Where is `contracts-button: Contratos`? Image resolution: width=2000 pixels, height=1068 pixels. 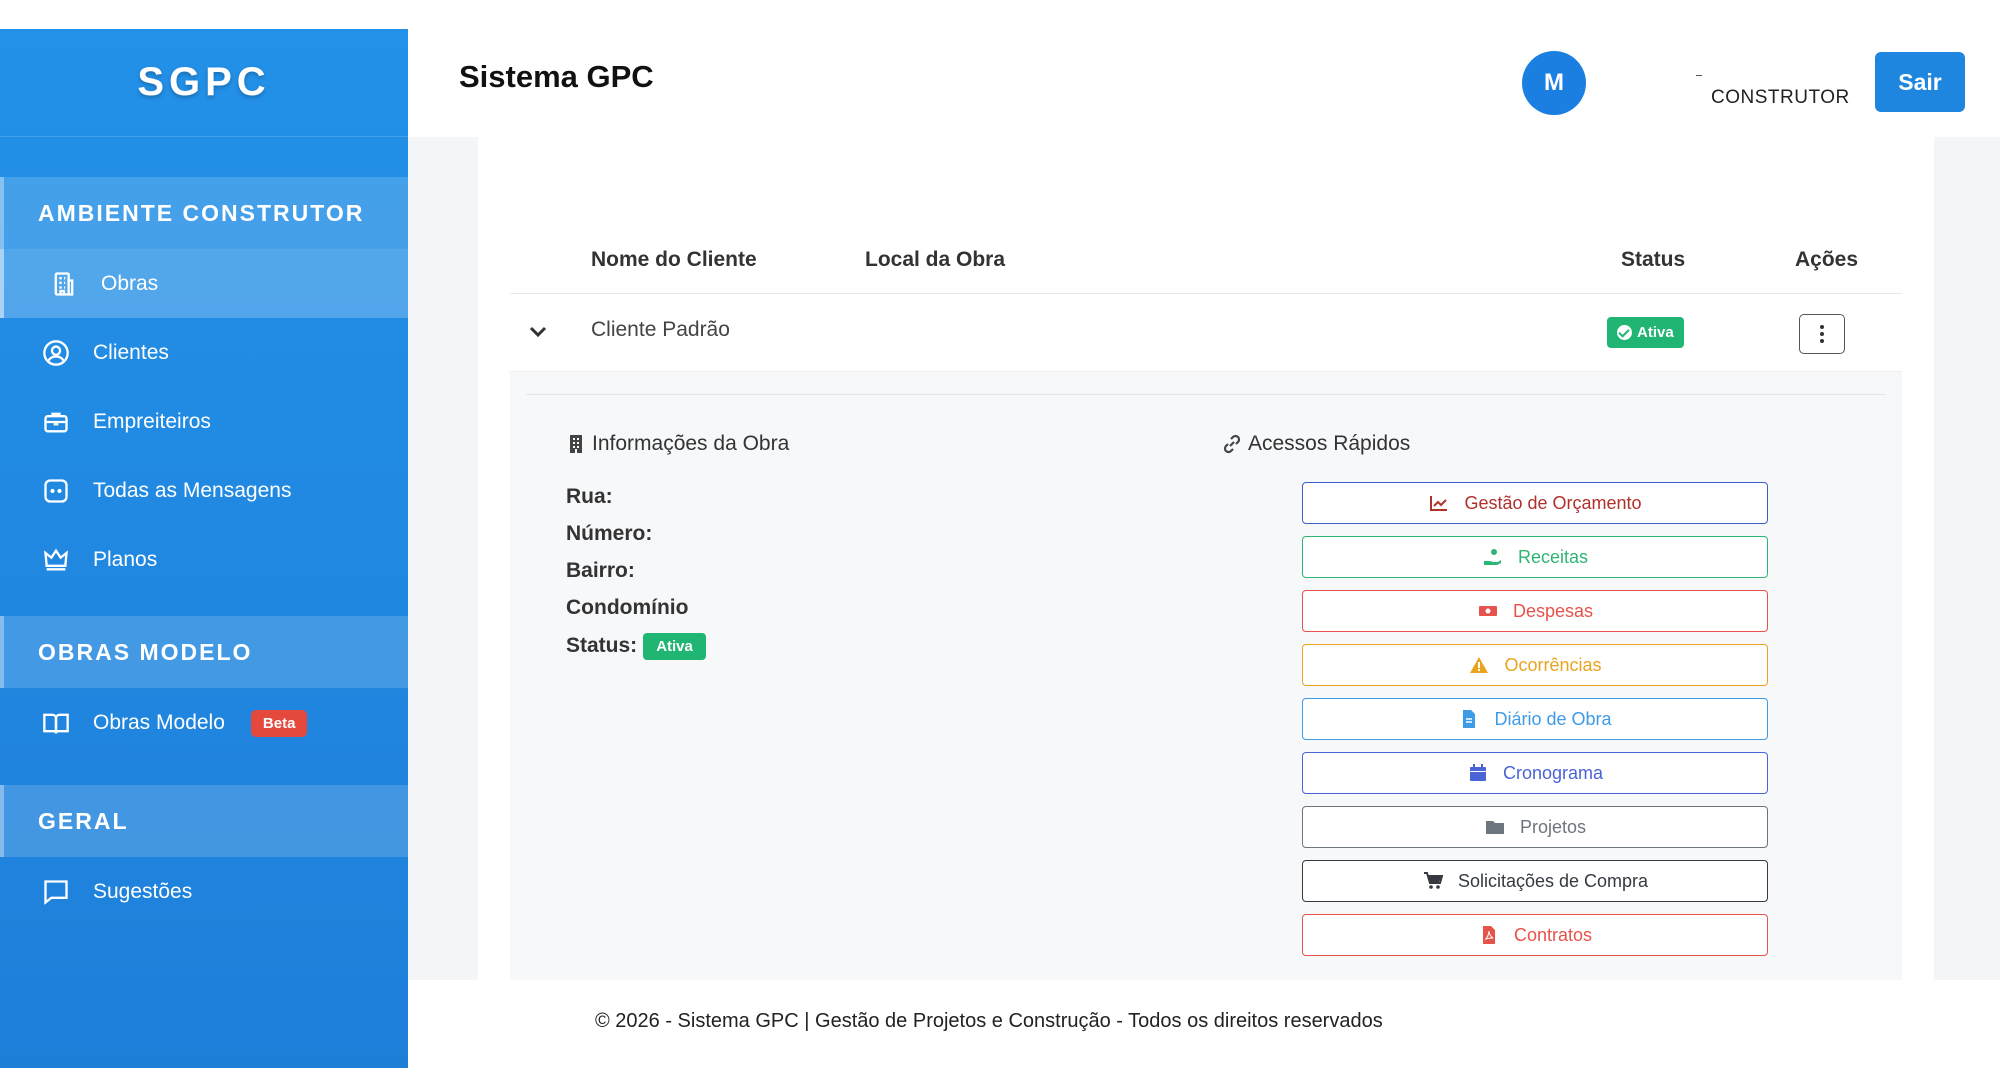 contracts-button: Contratos is located at coordinates (1535, 935).